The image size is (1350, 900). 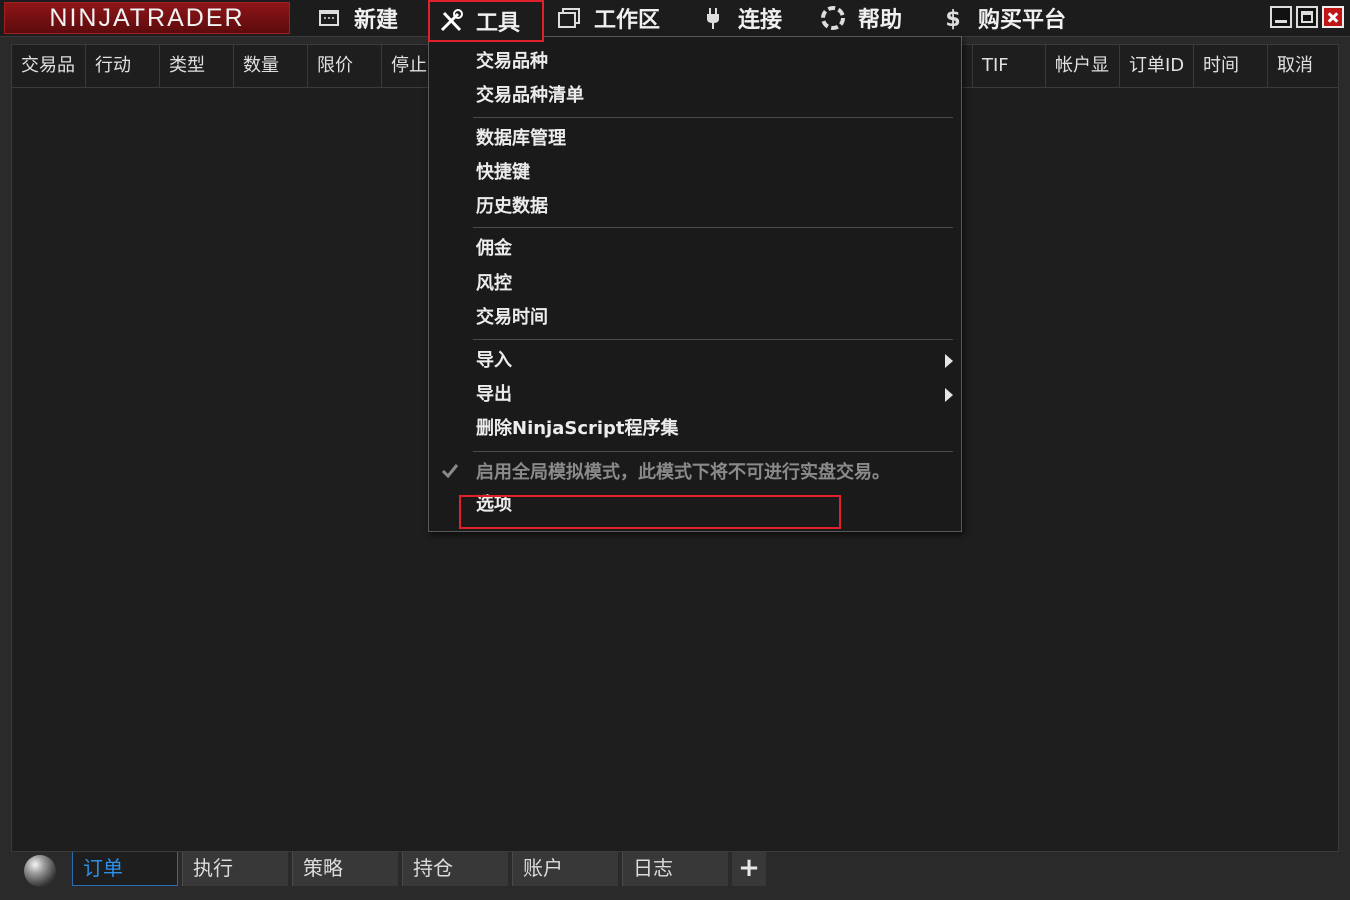 I want to click on column-header-limit: 限价, so click(x=345, y=66).